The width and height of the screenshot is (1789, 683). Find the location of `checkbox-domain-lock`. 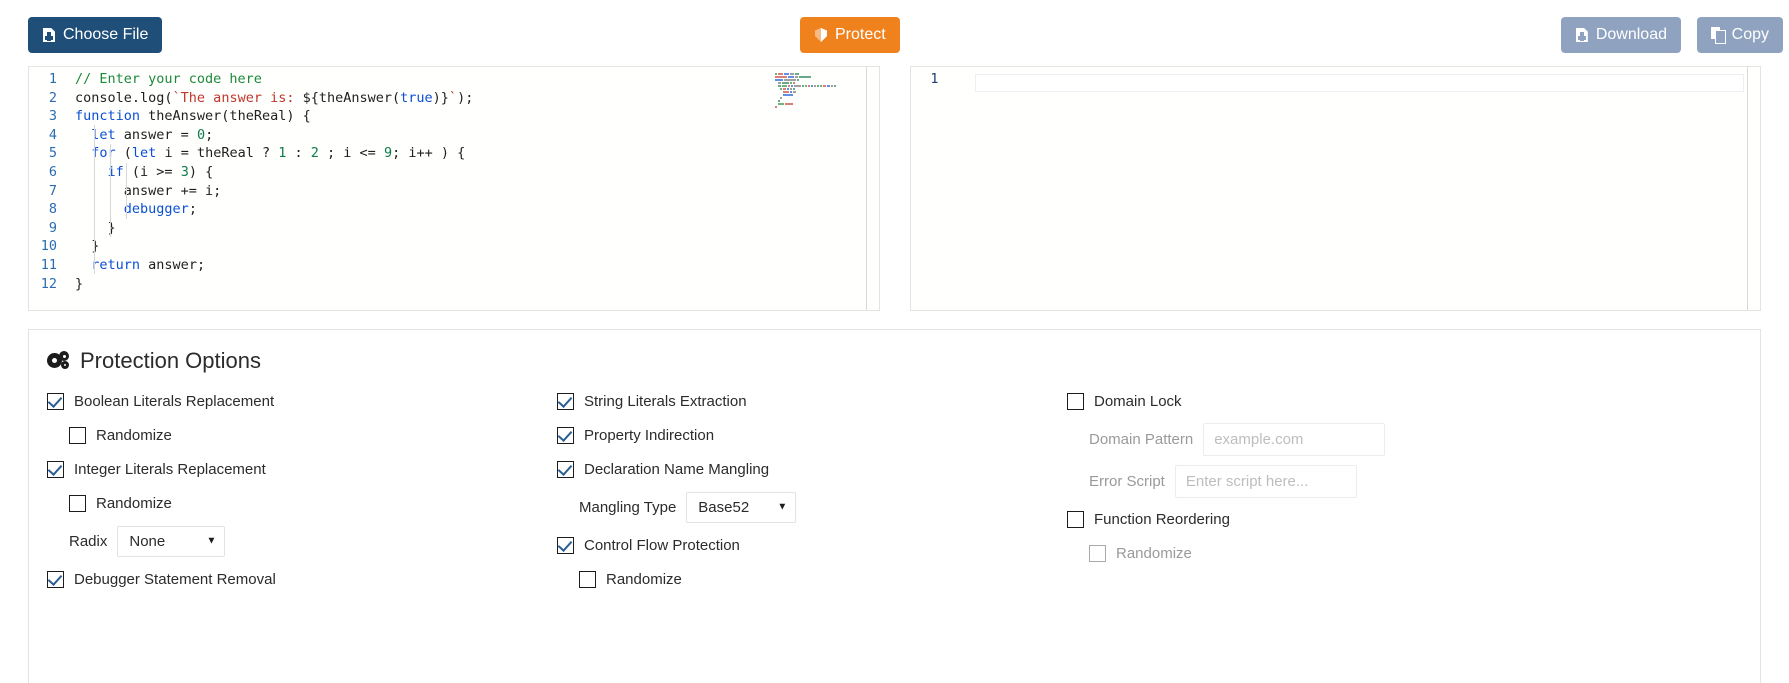

checkbox-domain-lock is located at coordinates (1075, 401).